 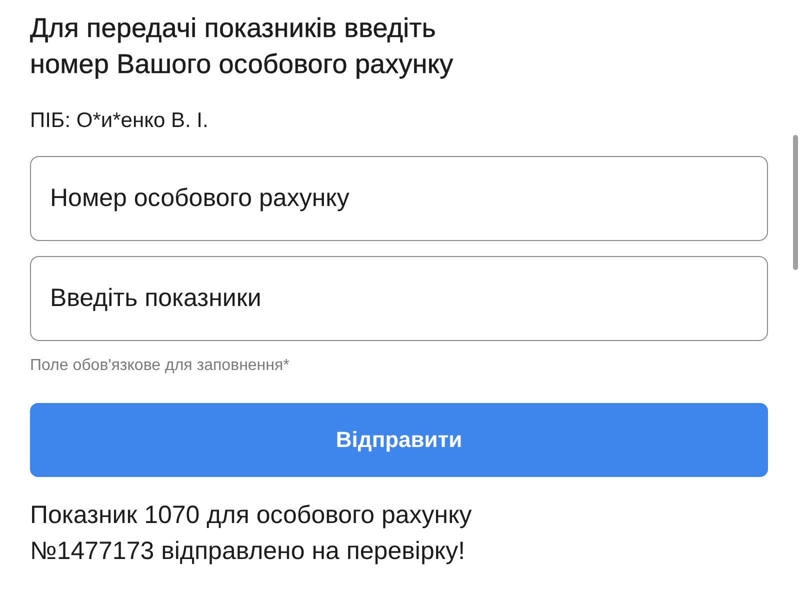 I want to click on required-note: Поле обов'язкове для заповнення*, so click(x=160, y=366).